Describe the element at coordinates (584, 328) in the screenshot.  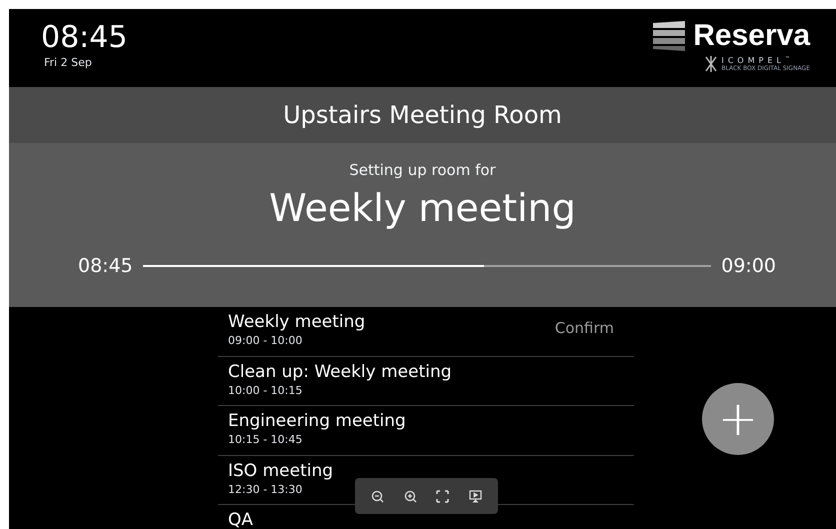
I see `confirm-button: Confirm` at that location.